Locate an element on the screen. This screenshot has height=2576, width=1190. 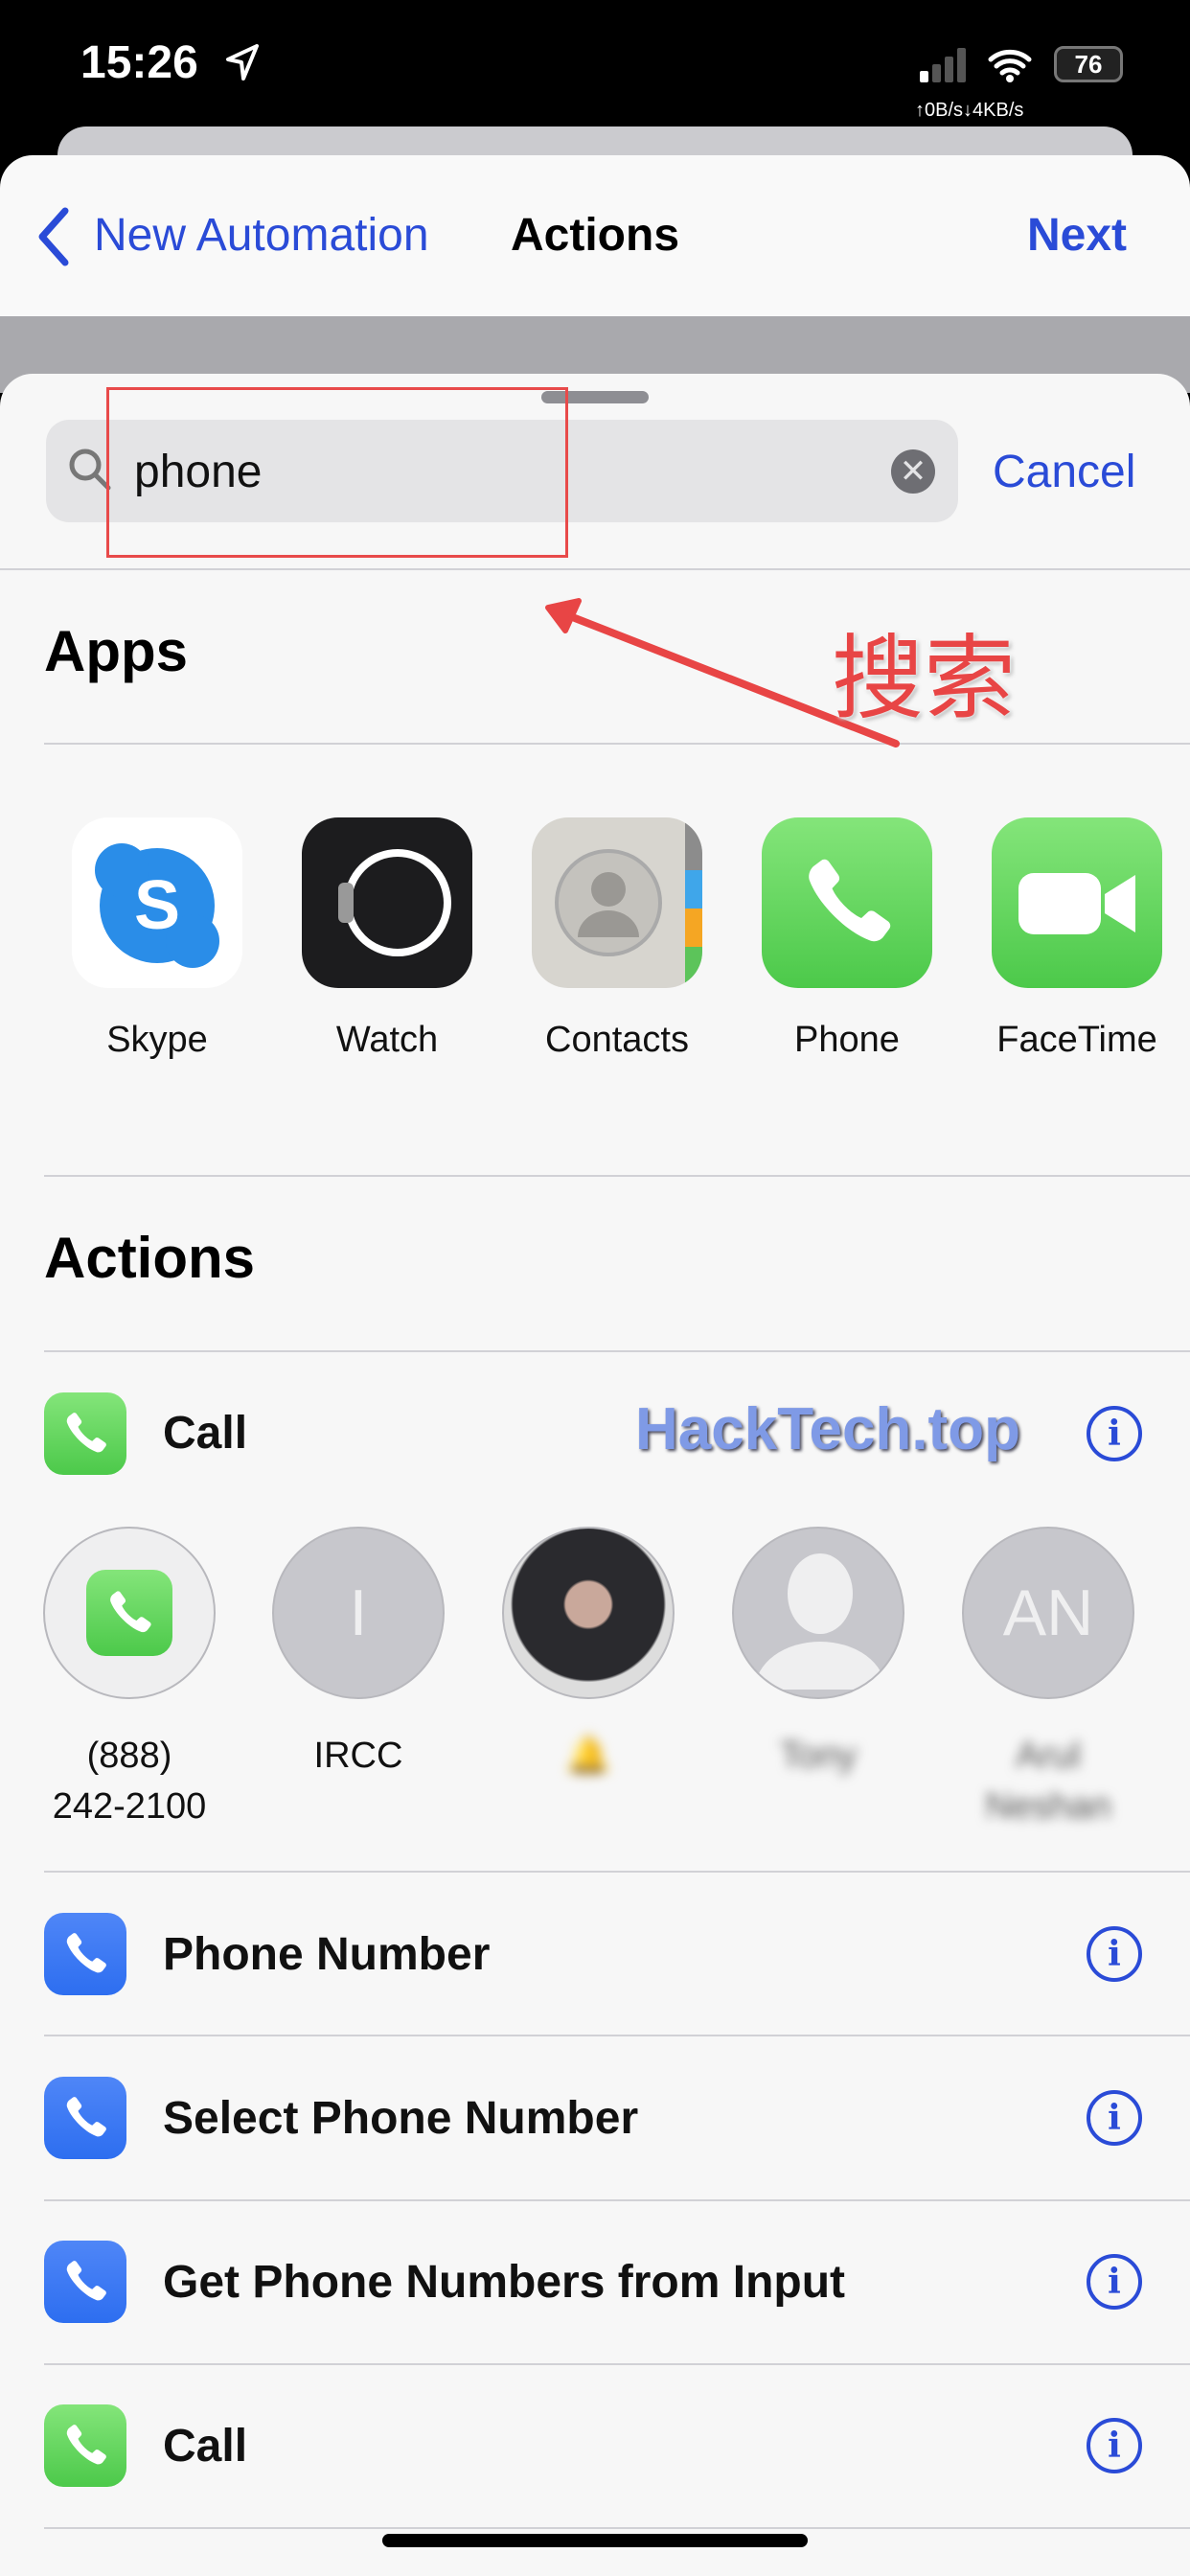
app-label: Watch is located at coordinates (387, 1040).